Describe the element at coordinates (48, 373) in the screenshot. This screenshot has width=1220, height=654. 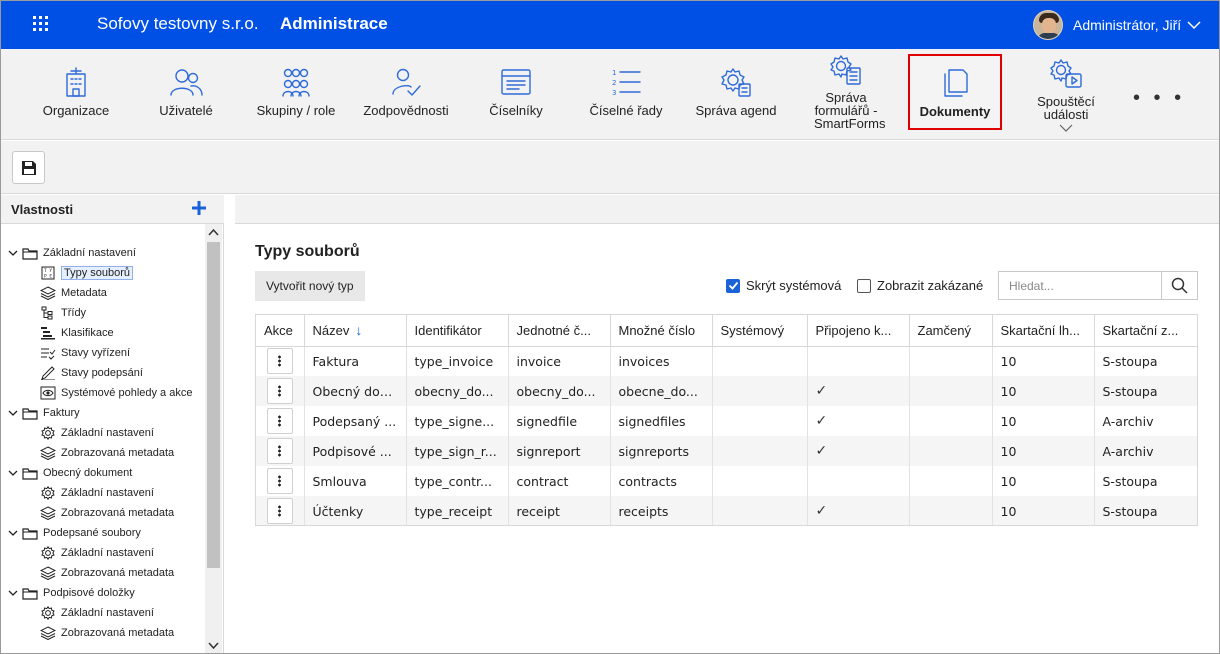
I see `pen-icon` at that location.